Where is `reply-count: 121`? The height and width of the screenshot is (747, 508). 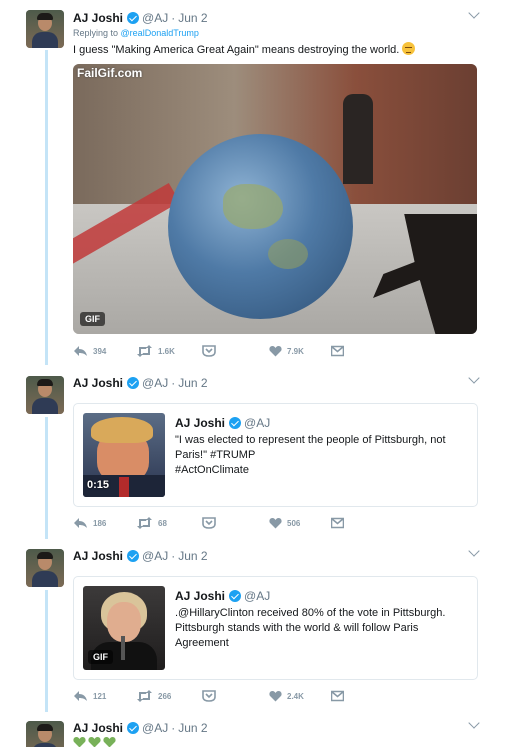
reply-count: 121 is located at coordinates (100, 696).